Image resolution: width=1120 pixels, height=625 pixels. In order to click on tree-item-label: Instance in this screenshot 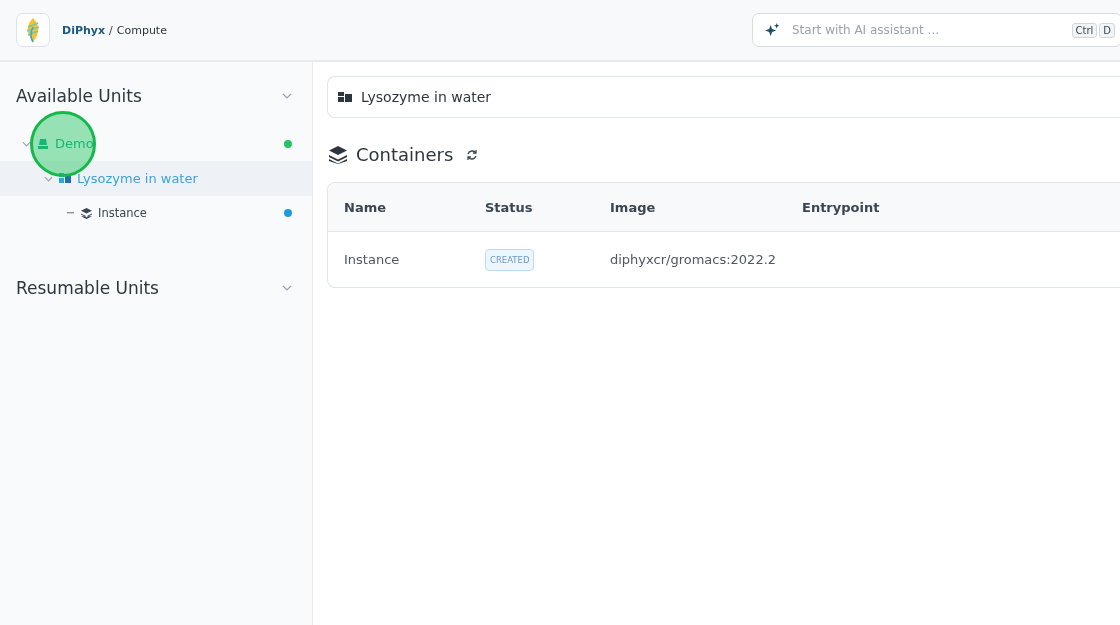, I will do `click(123, 213)`.